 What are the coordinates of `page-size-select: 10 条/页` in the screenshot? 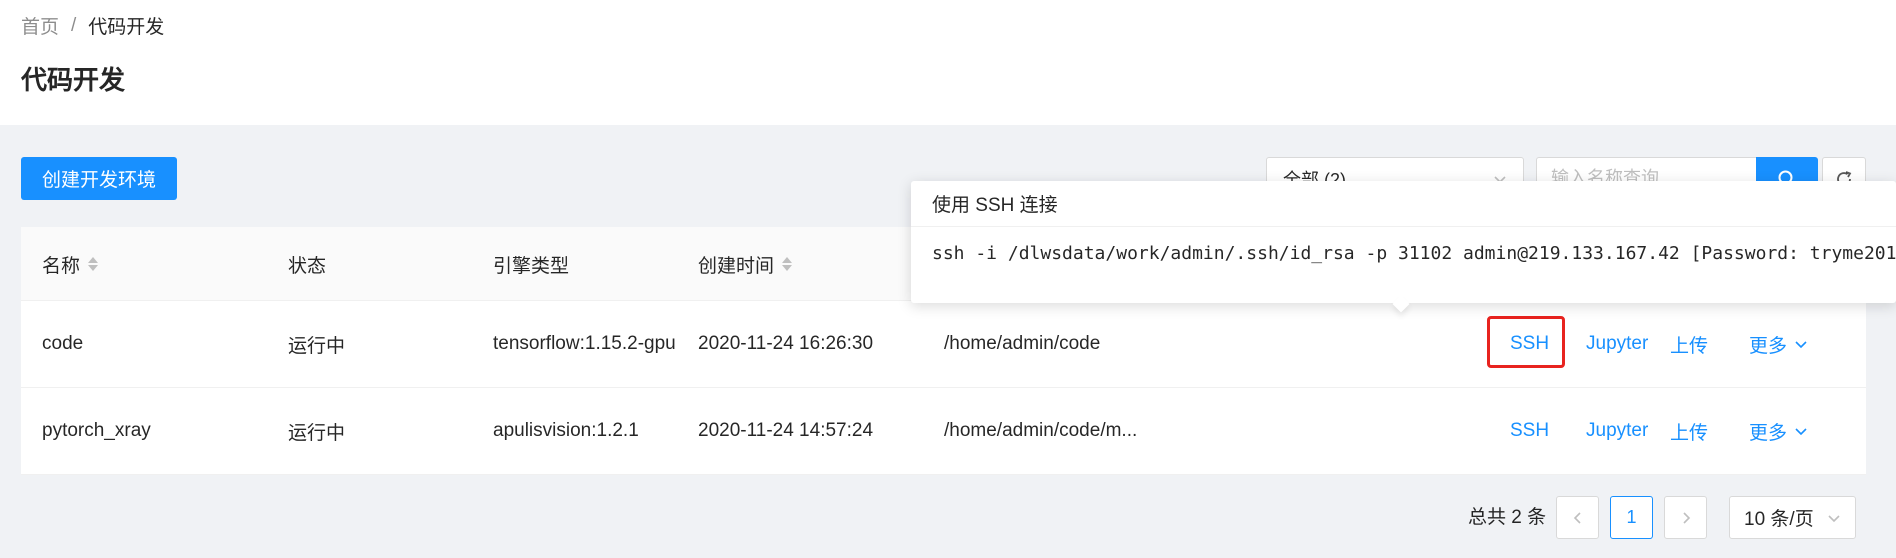 It's located at (1792, 517).